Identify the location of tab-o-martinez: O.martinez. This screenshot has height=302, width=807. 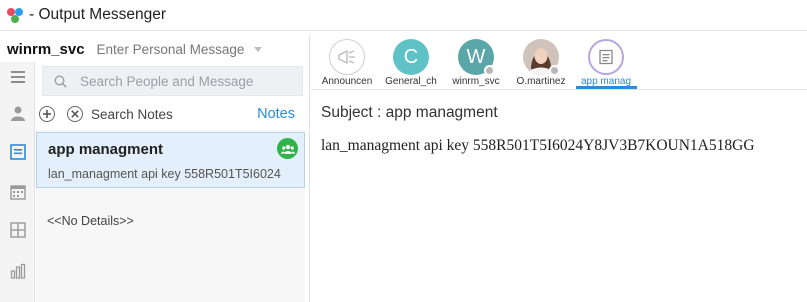
(541, 63).